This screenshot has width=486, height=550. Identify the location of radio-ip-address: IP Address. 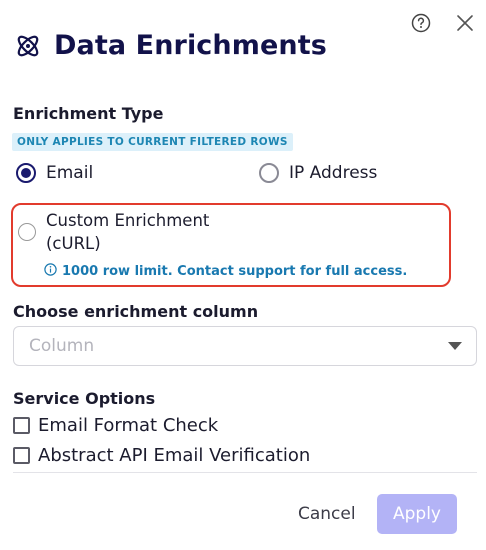
(318, 173).